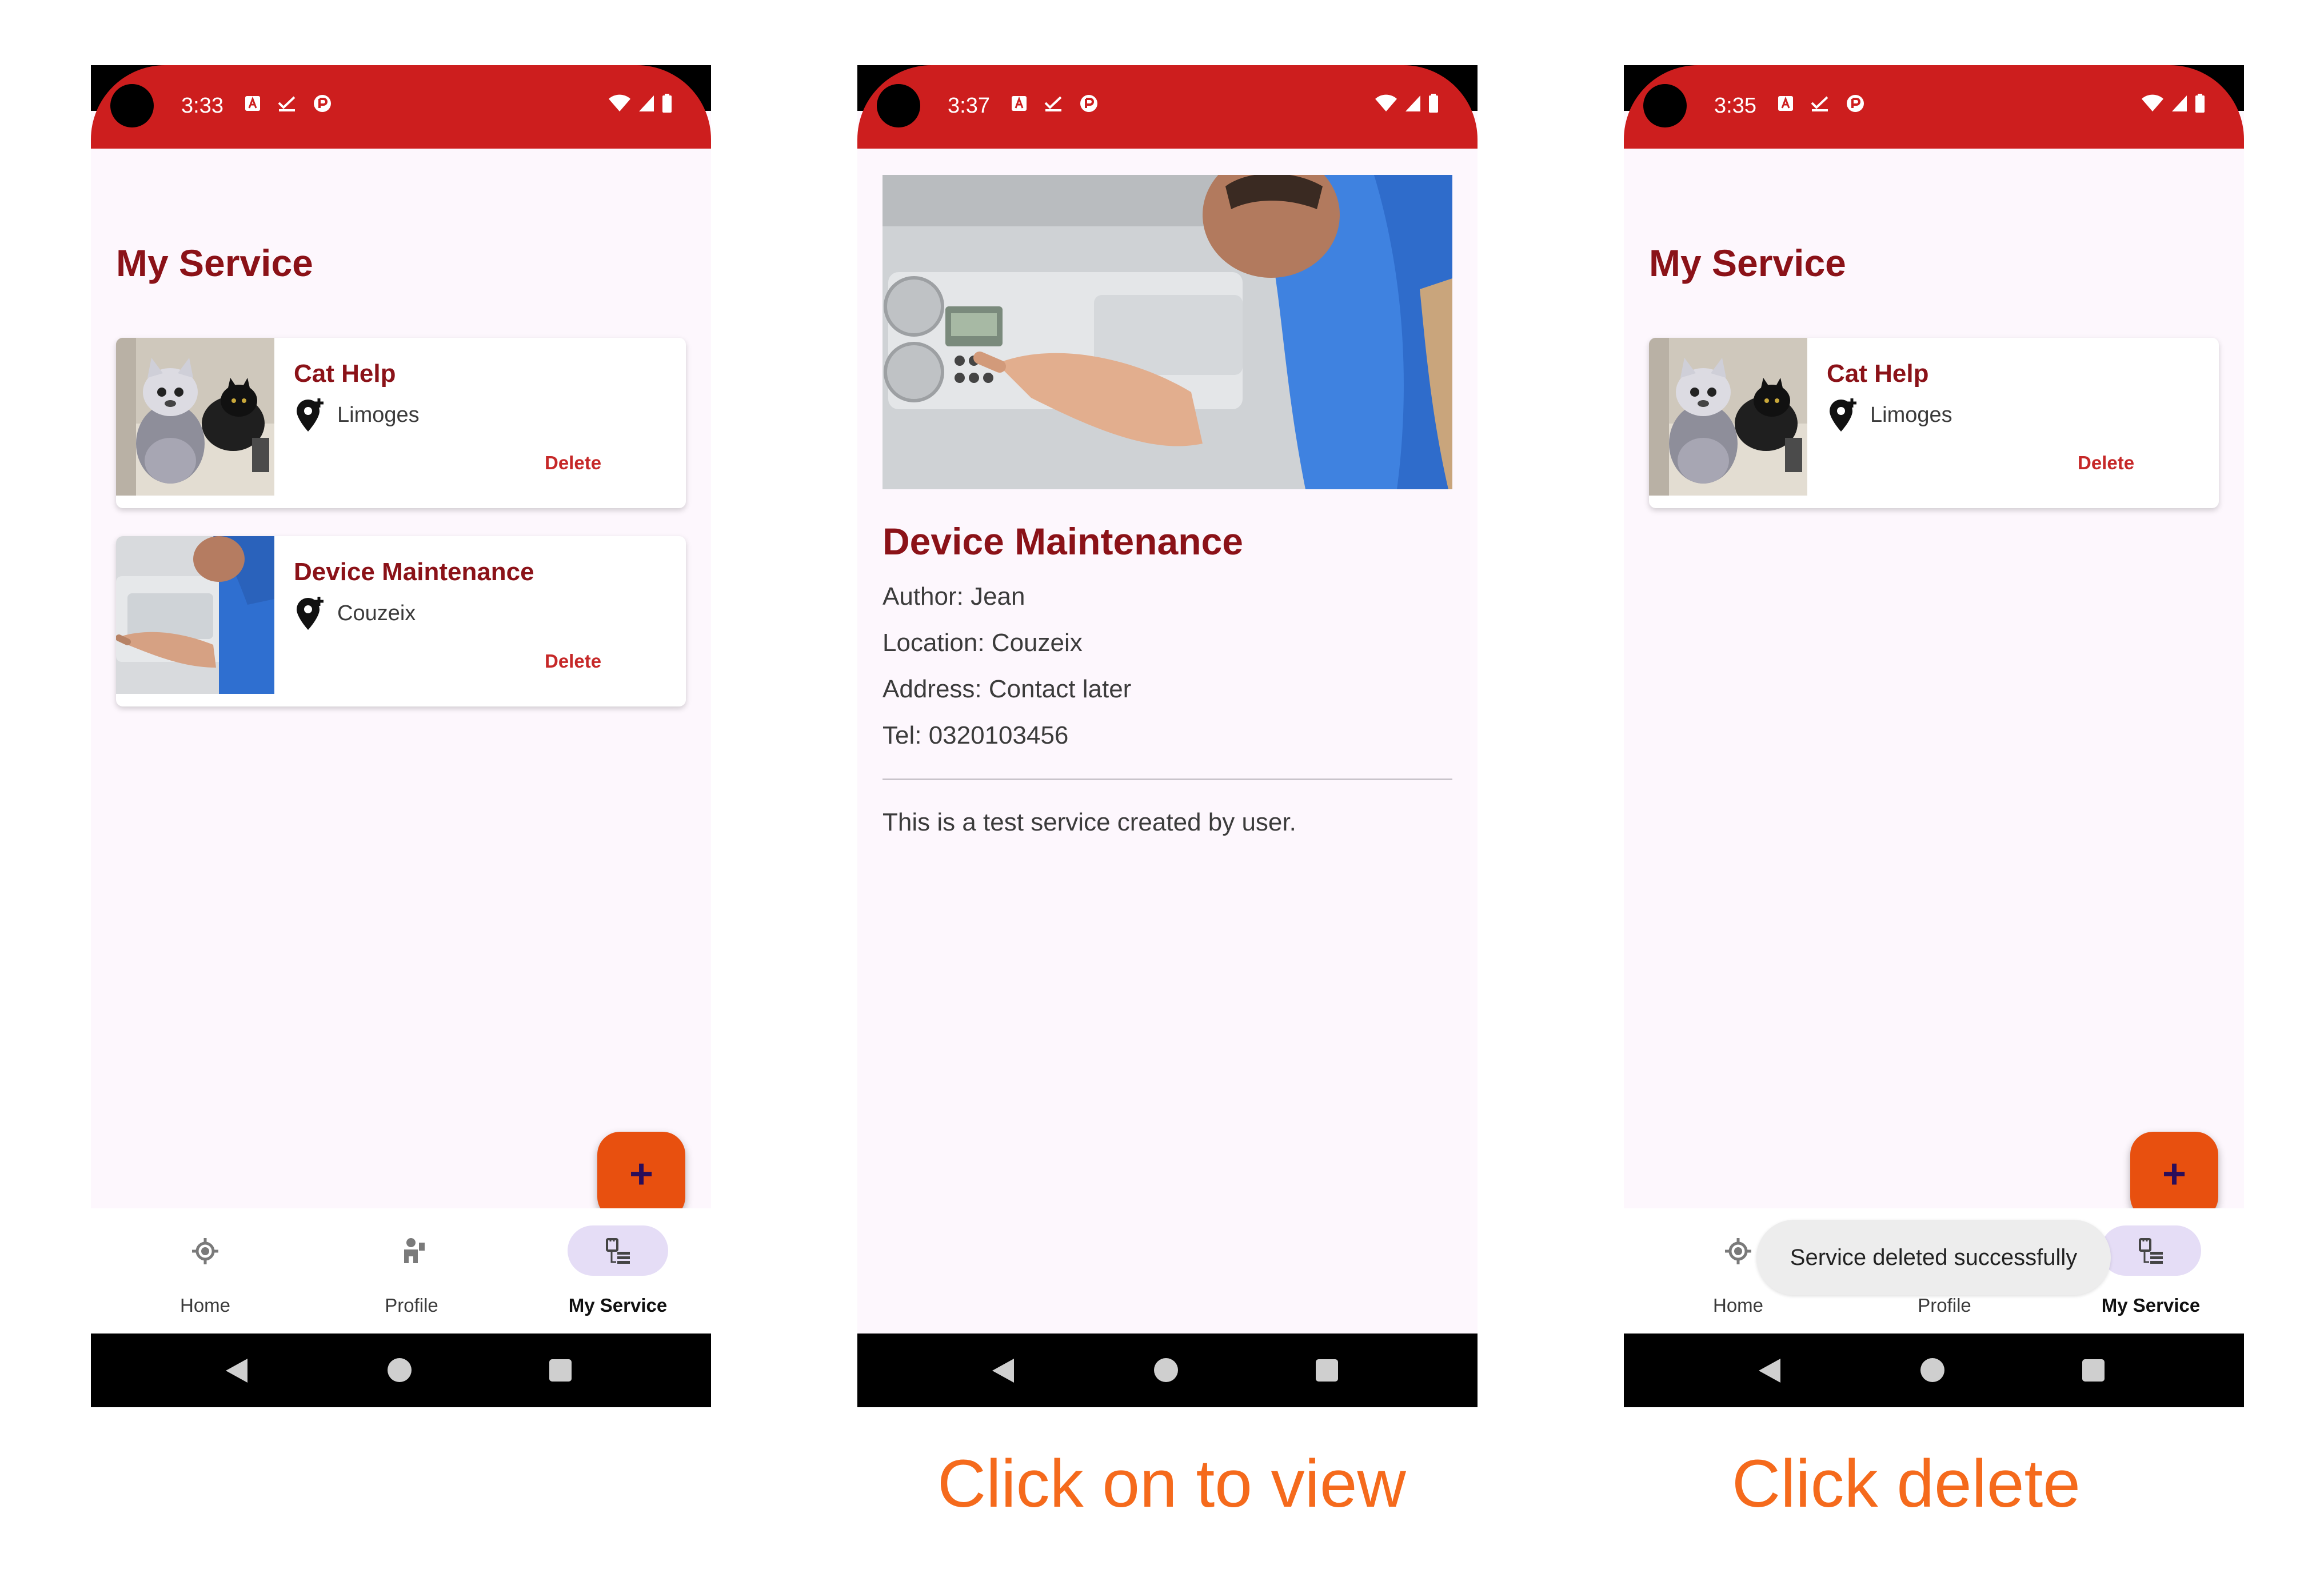  Describe the element at coordinates (1089, 822) in the screenshot. I see `detail-description: This is a test service created by user.` at that location.